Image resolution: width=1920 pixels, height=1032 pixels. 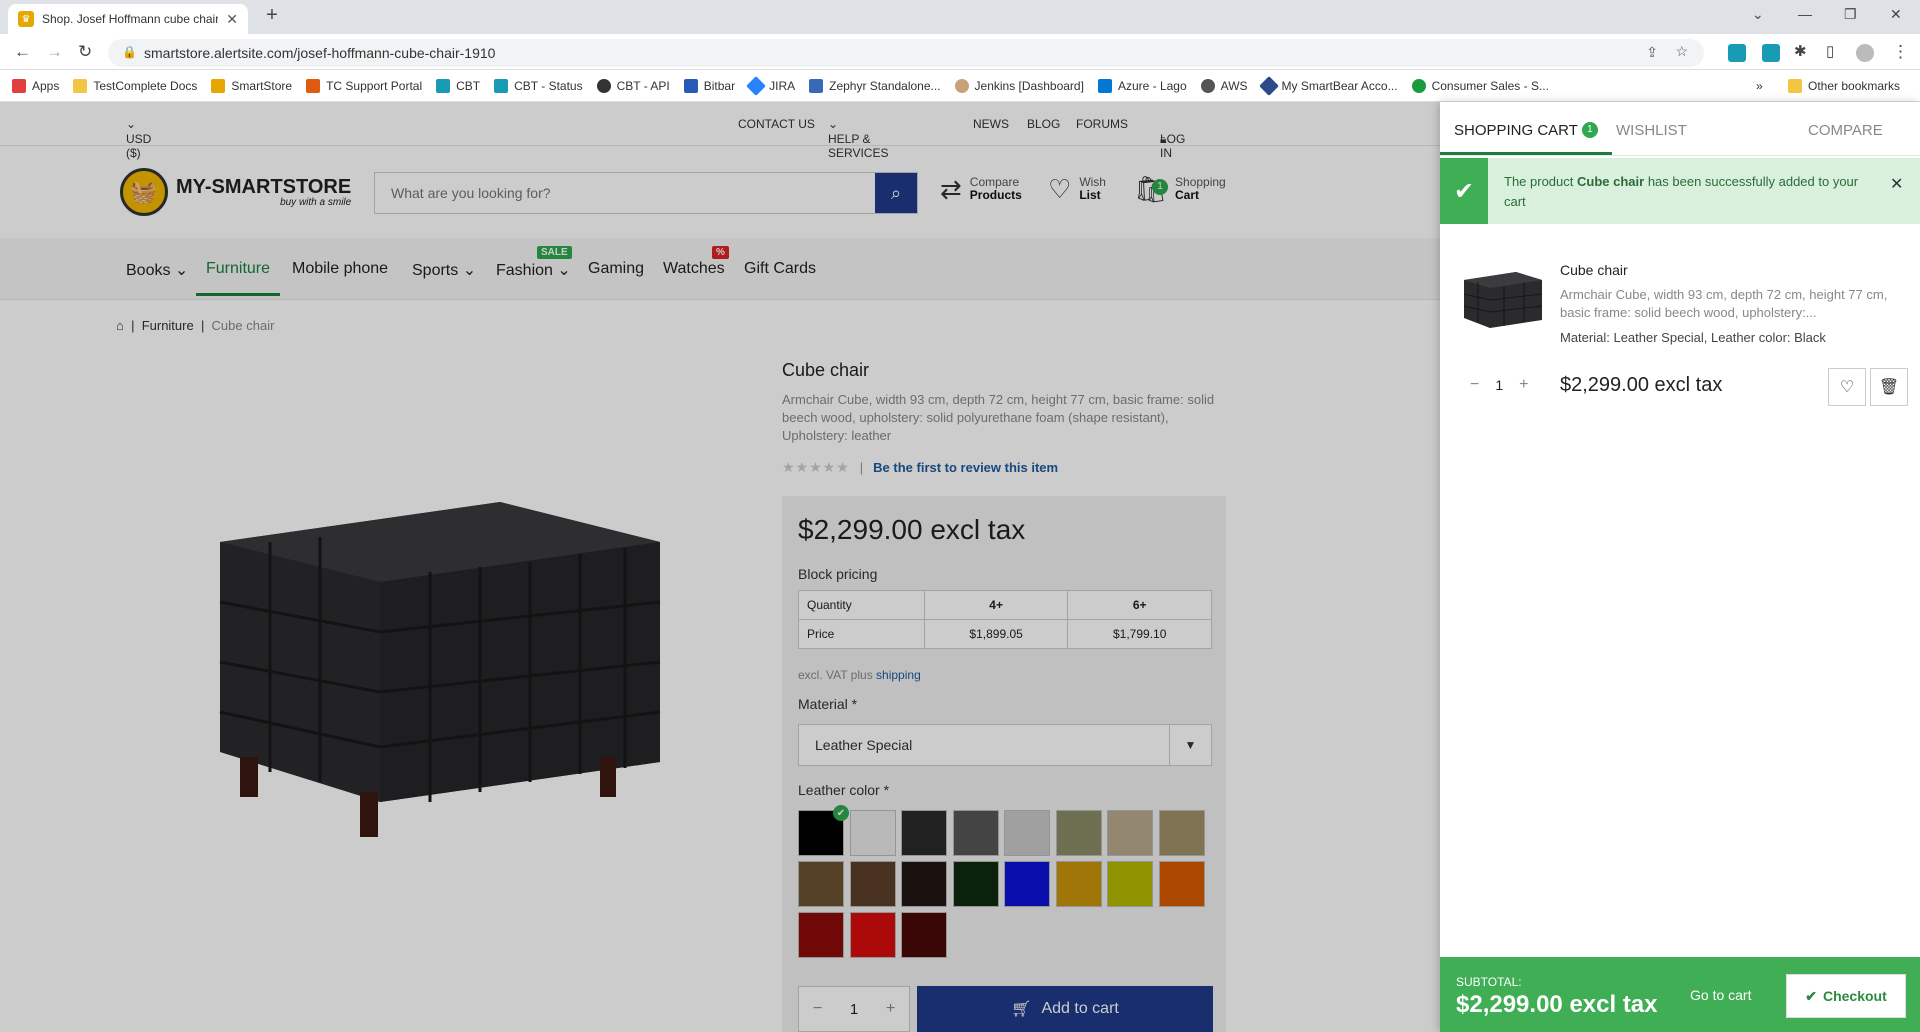 I want to click on star-icon: ☆, so click(x=1681, y=51).